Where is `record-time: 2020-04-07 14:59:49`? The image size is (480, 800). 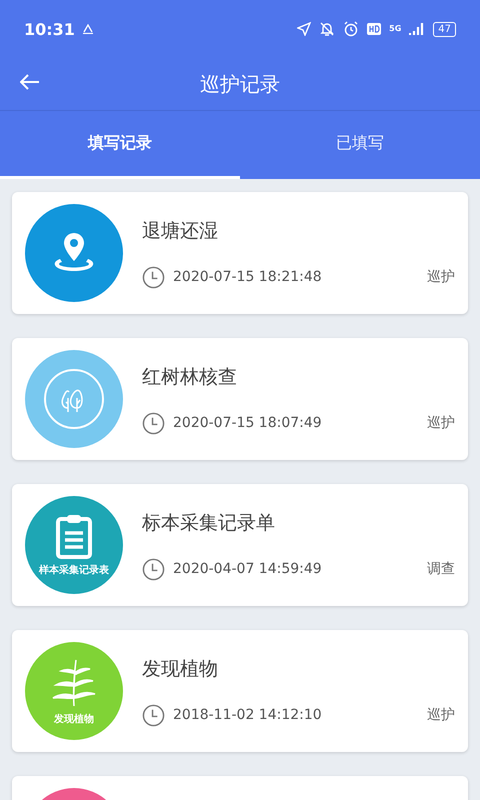
record-time: 2020-04-07 14:59:49 is located at coordinates (248, 569).